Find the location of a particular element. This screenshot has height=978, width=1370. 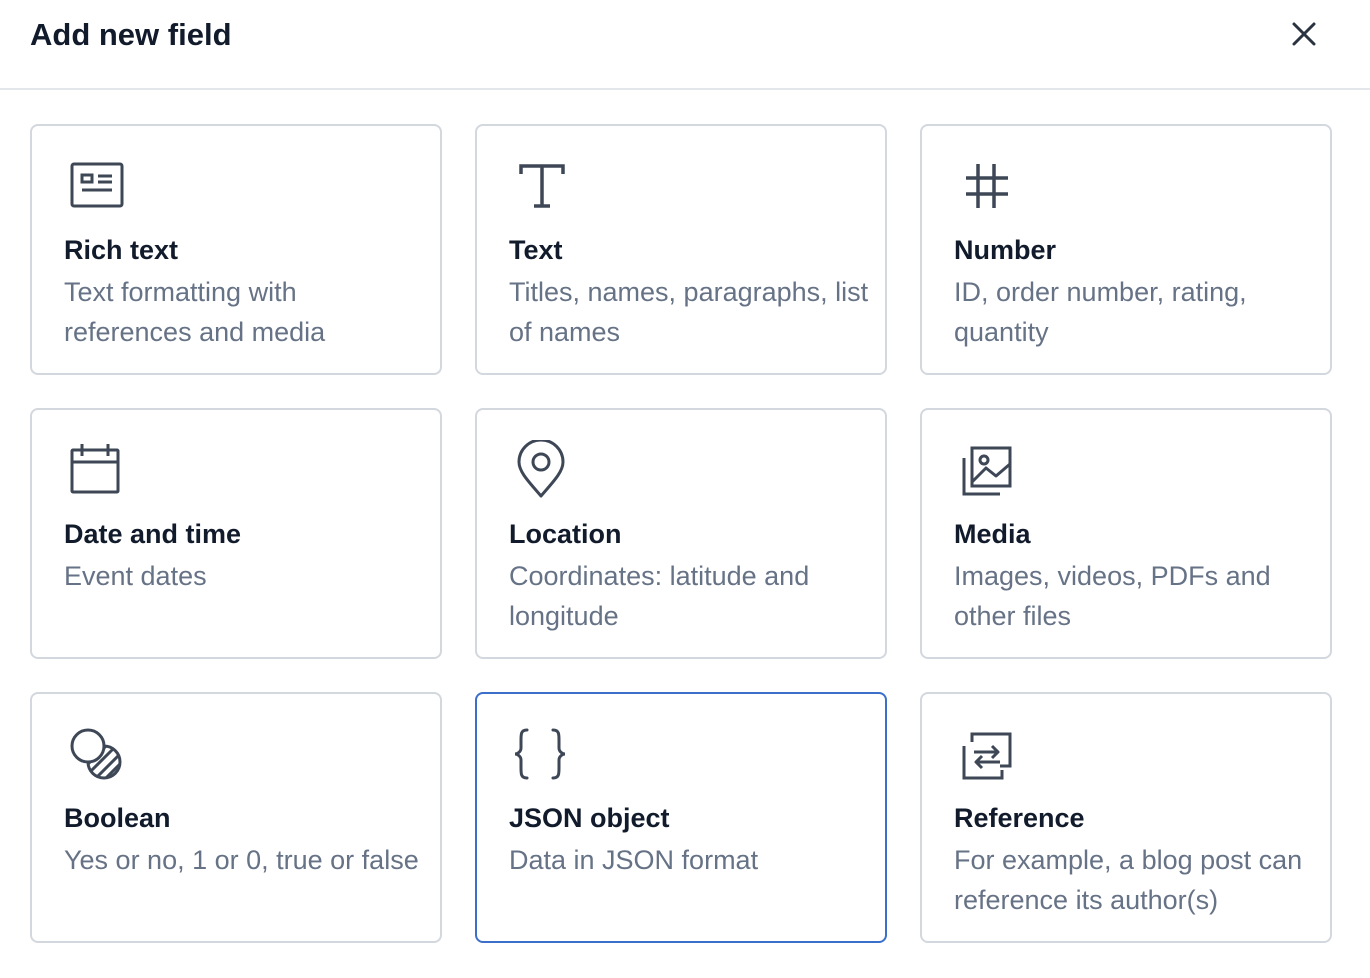

field-type-description: Event dates is located at coordinates (135, 576).